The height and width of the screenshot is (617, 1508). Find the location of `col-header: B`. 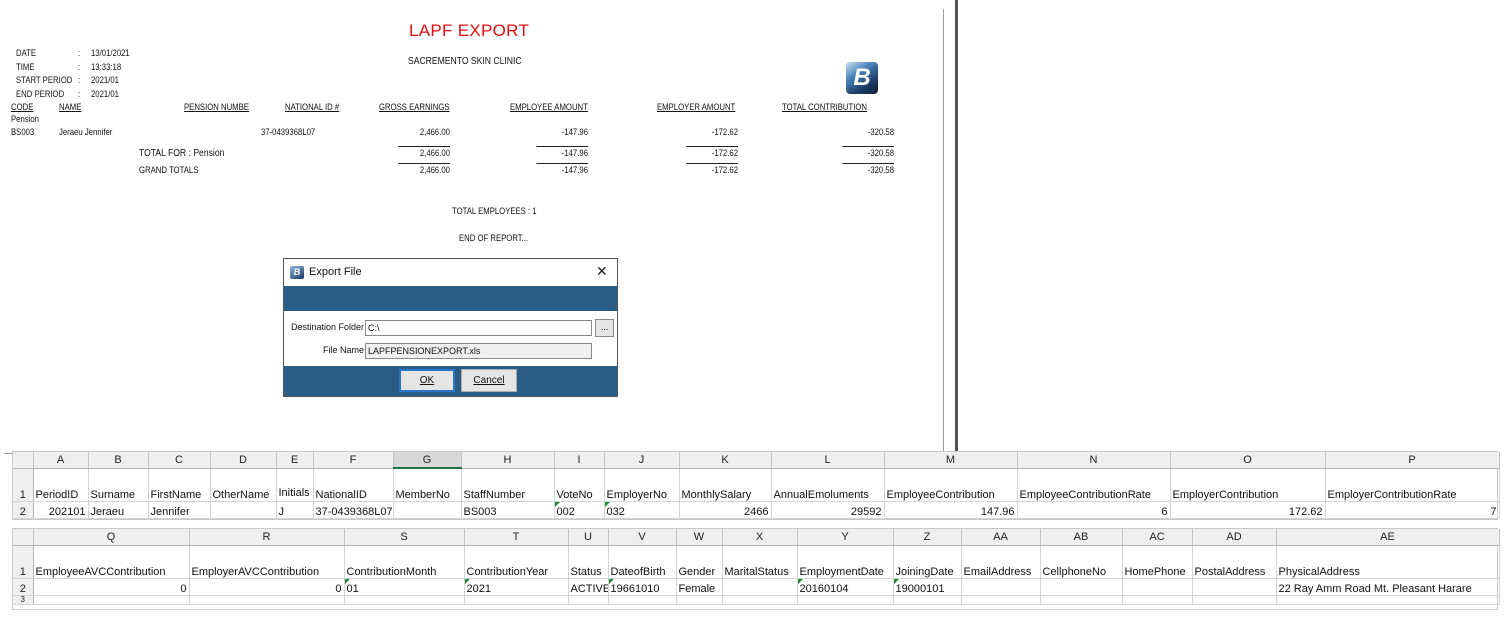

col-header: B is located at coordinates (118, 460).